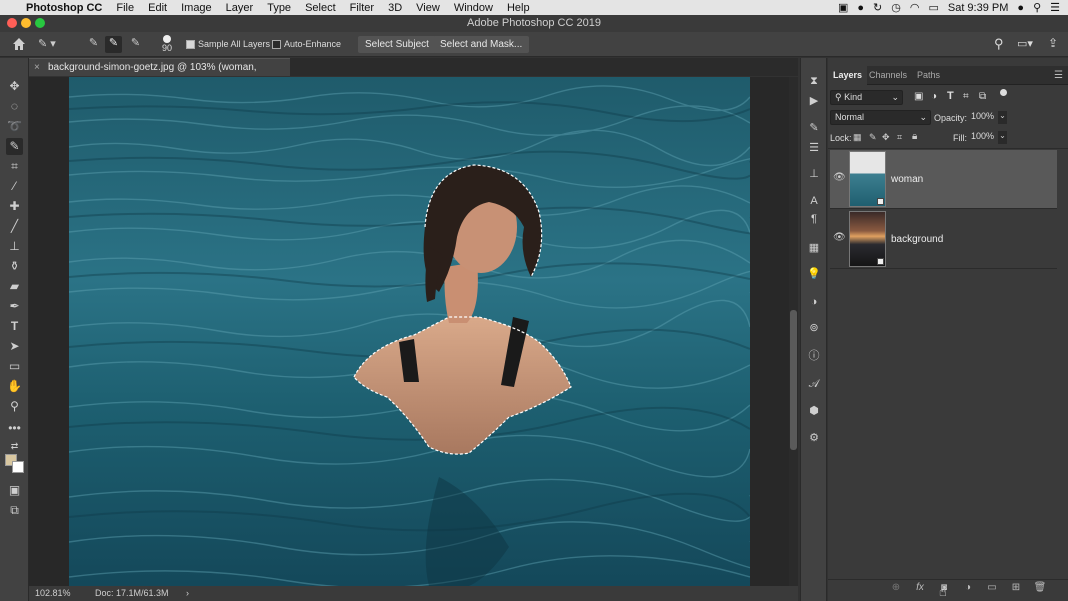 This screenshot has height=601, width=1068. Describe the element at coordinates (873, 137) in the screenshot. I see `lock-image-icon: ✎` at that location.